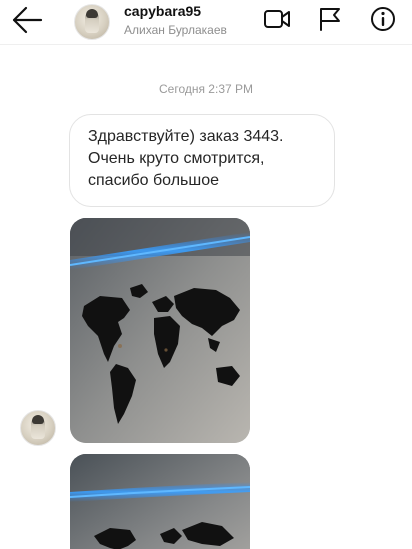 This screenshot has height=549, width=412. What do you see at coordinates (186, 136) in the screenshot?
I see `message-line: Здравствуйте) заказ 3443.` at bounding box center [186, 136].